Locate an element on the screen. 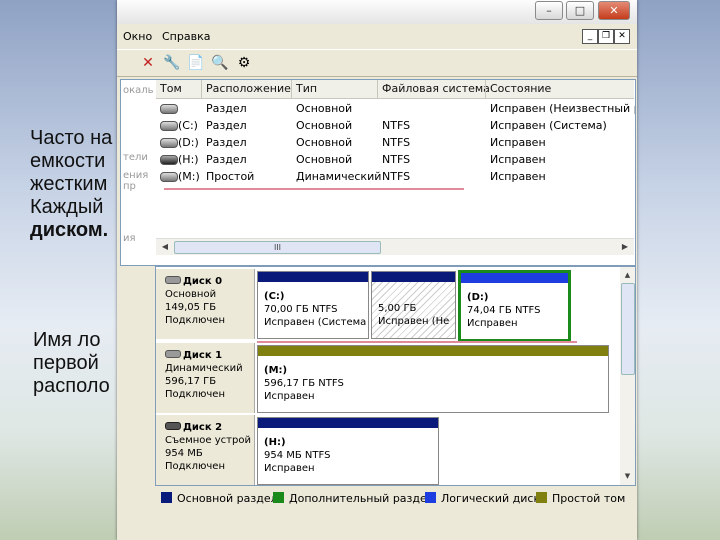  delete-icon: ✕ is located at coordinates (148, 63).